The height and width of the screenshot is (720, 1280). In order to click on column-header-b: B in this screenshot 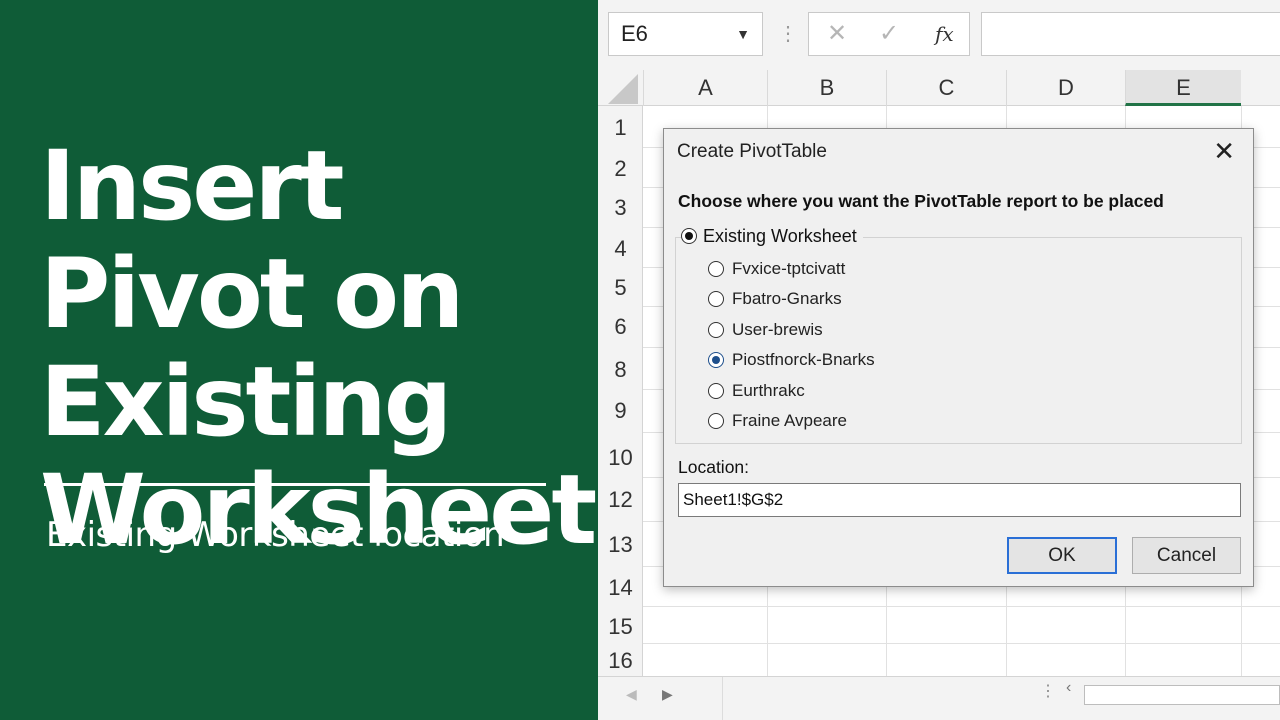, I will do `click(826, 88)`.